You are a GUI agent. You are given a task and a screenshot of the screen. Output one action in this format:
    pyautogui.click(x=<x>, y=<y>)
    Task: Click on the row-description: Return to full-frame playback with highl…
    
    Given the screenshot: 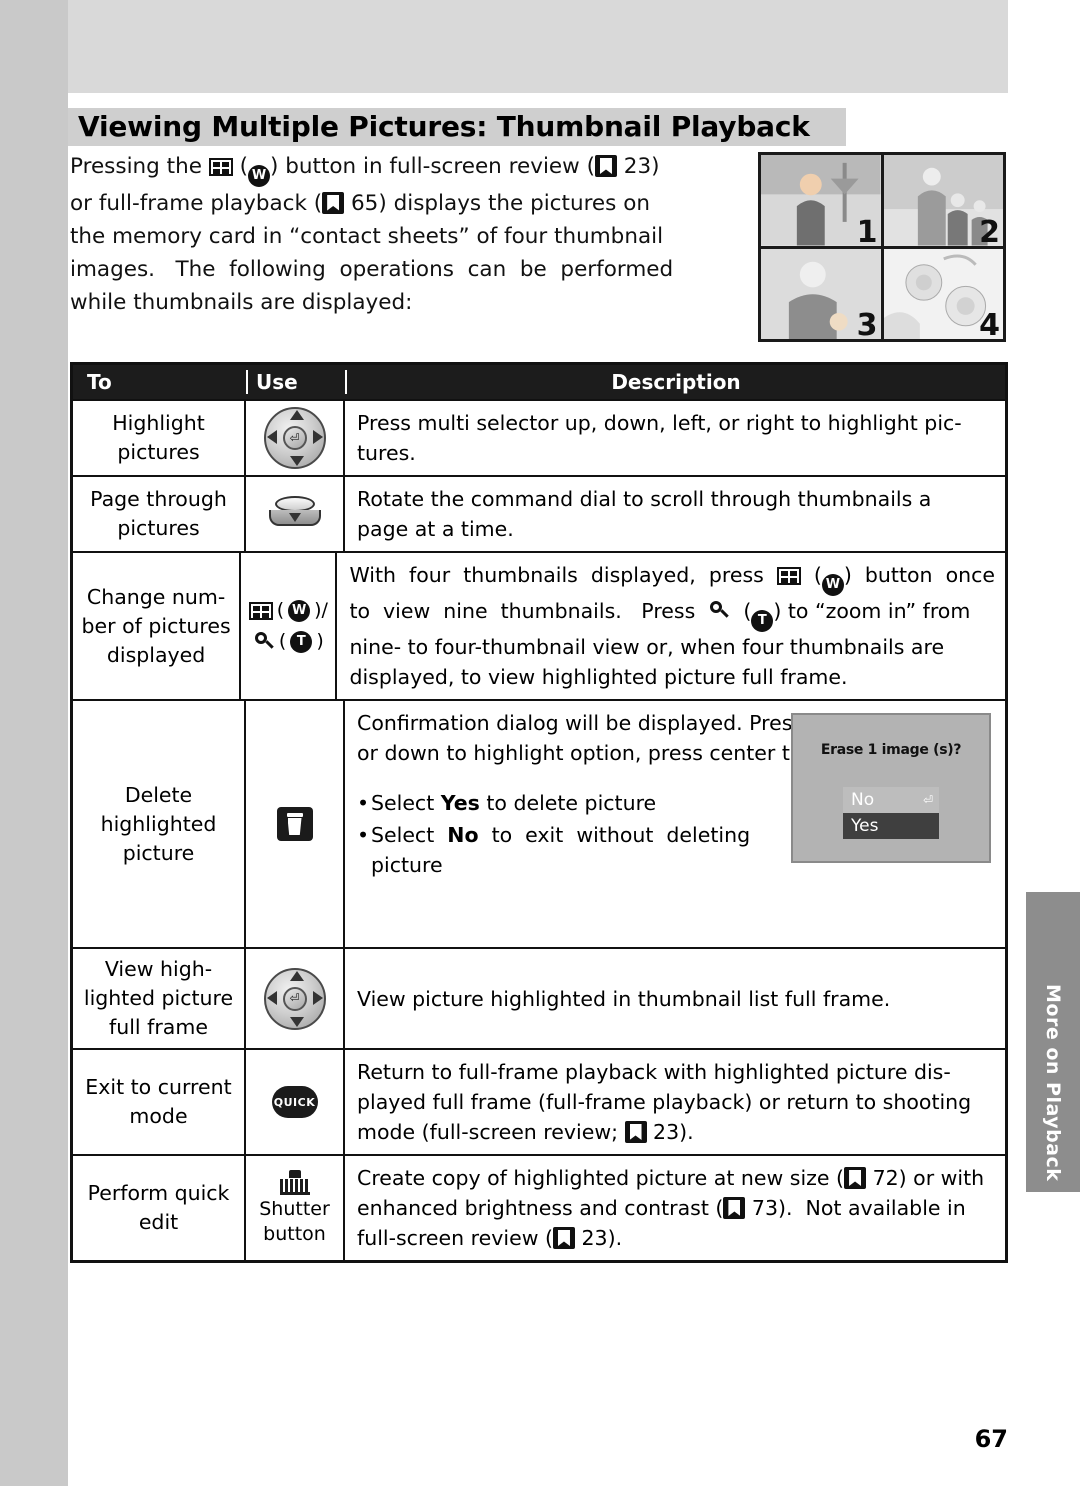 What is the action you would take?
    pyautogui.click(x=675, y=1102)
    